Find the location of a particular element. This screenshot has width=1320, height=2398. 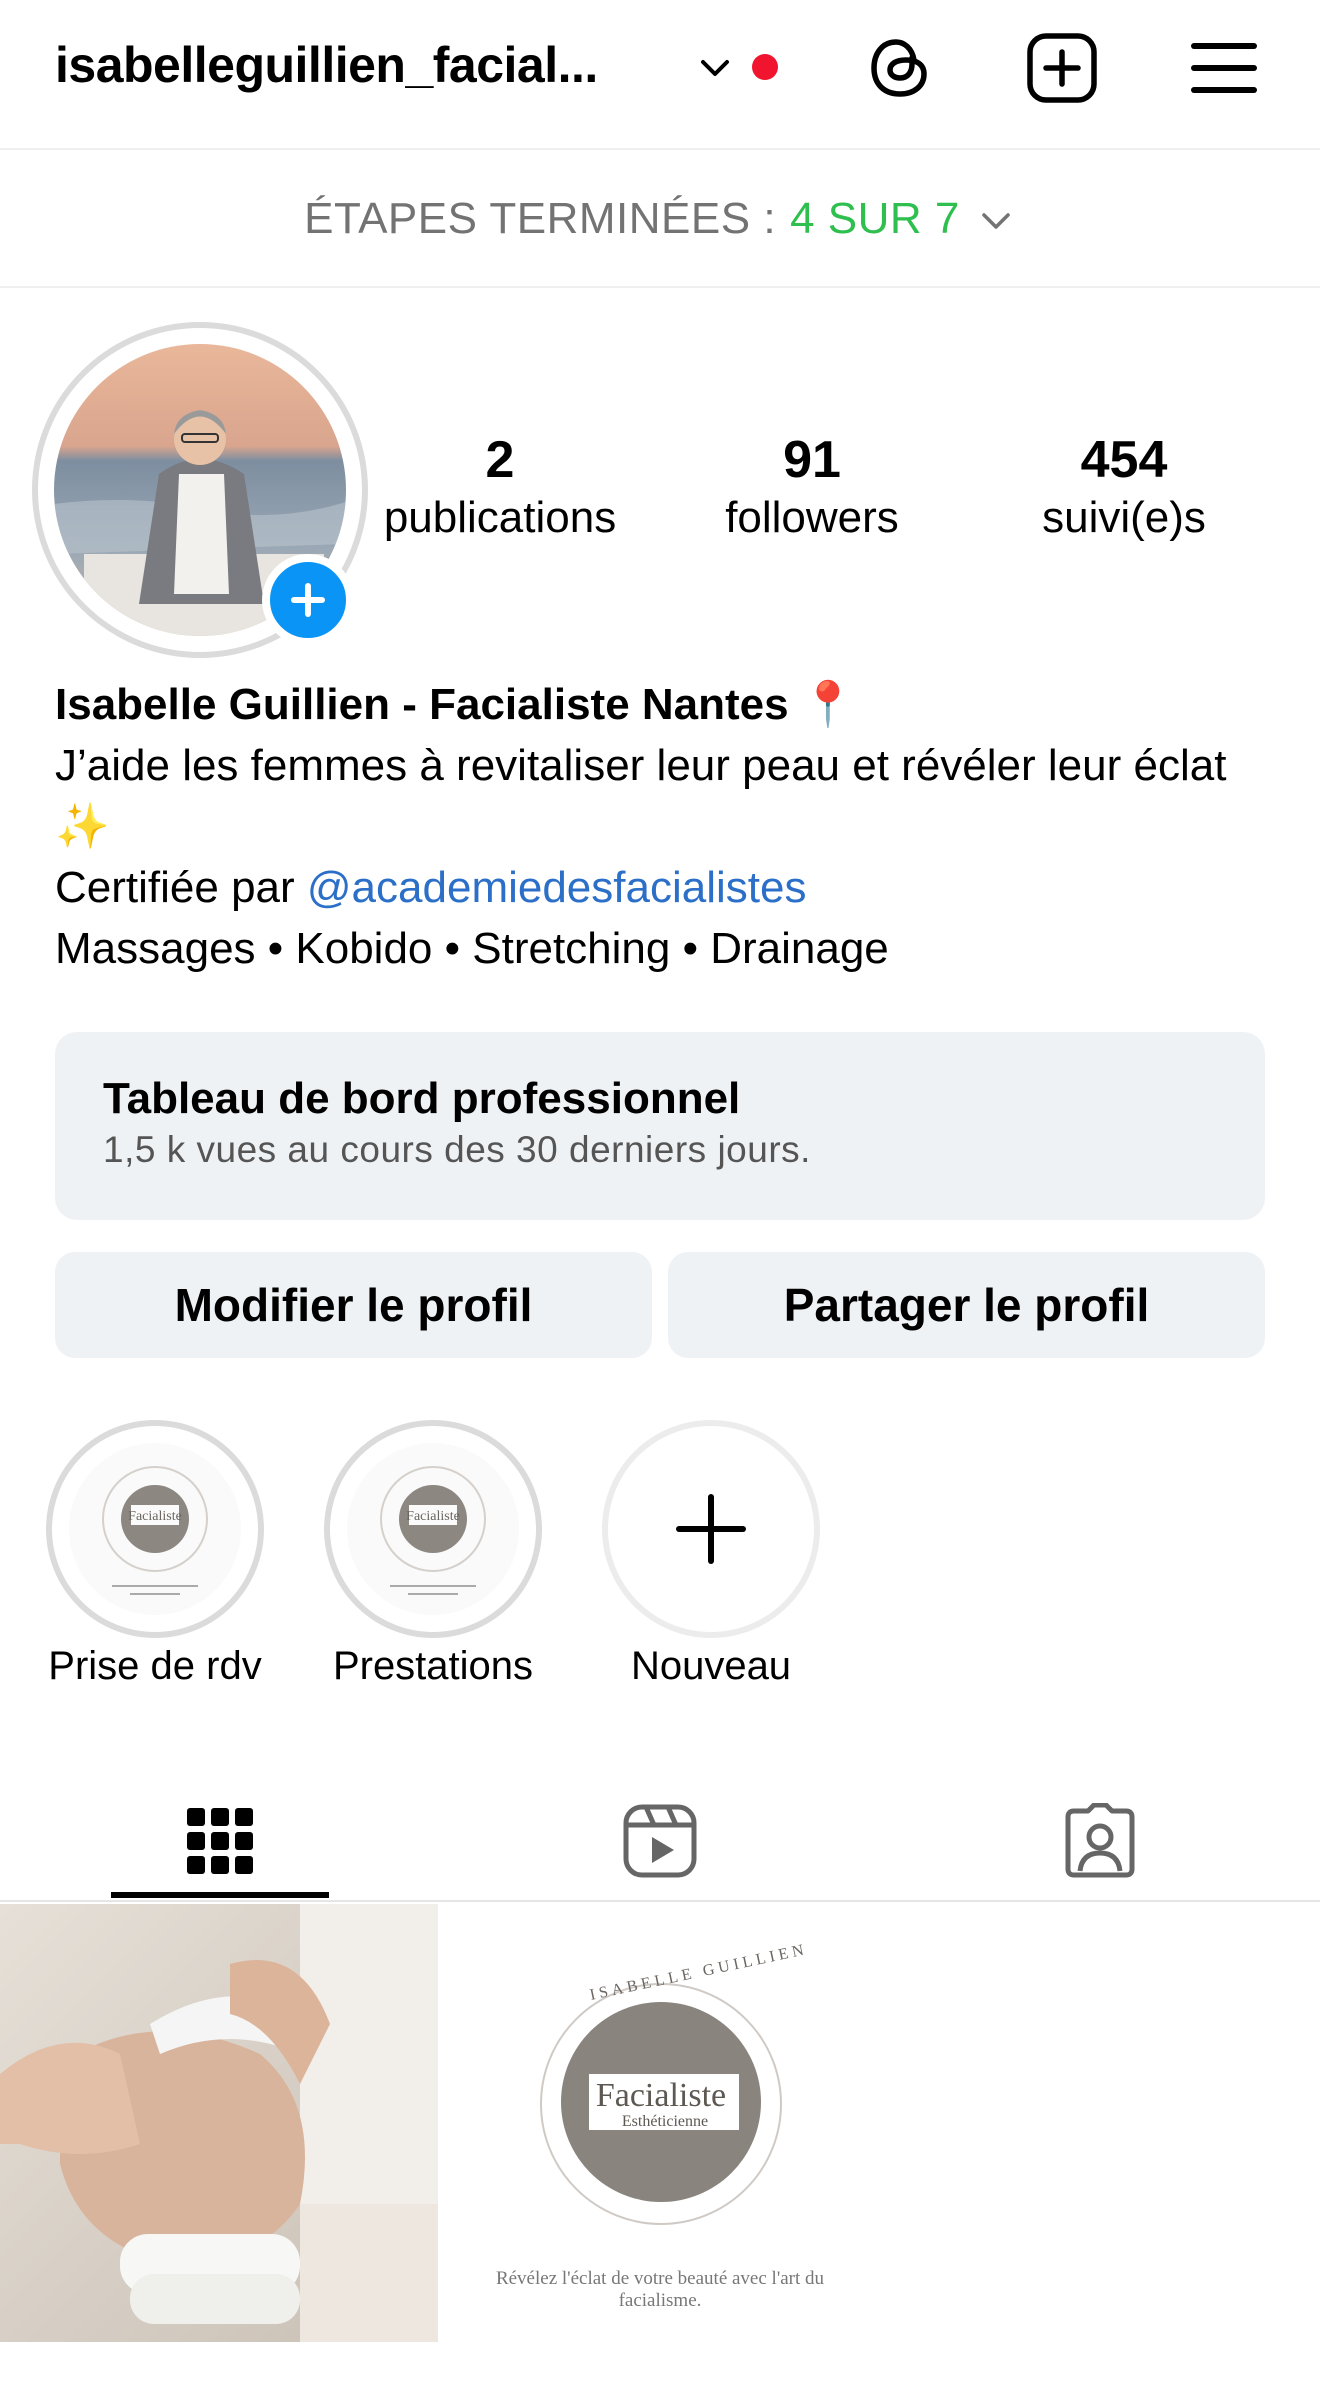

steps-progress: 4 SUR 7 is located at coordinates (875, 218).